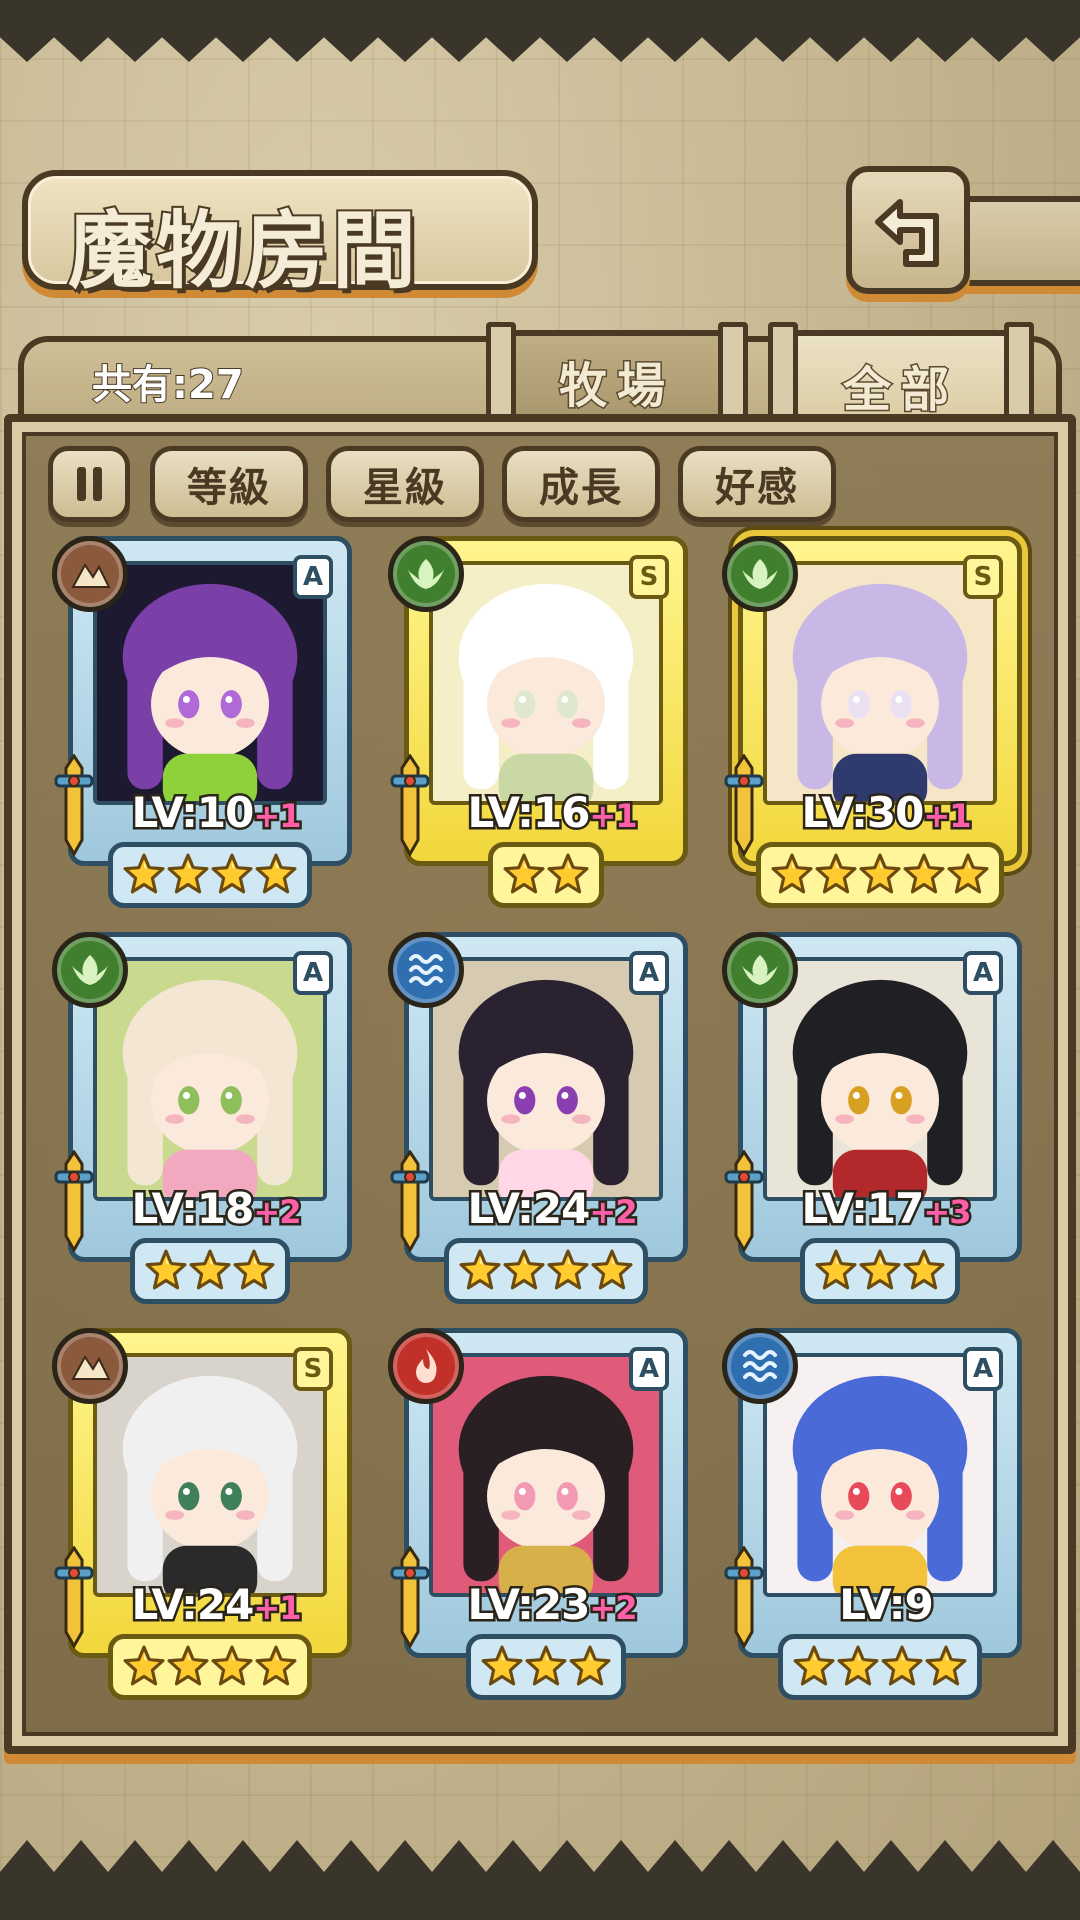 Image resolution: width=1080 pixels, height=1920 pixels. What do you see at coordinates (863, 813) in the screenshot?
I see `level-value: LV:30` at bounding box center [863, 813].